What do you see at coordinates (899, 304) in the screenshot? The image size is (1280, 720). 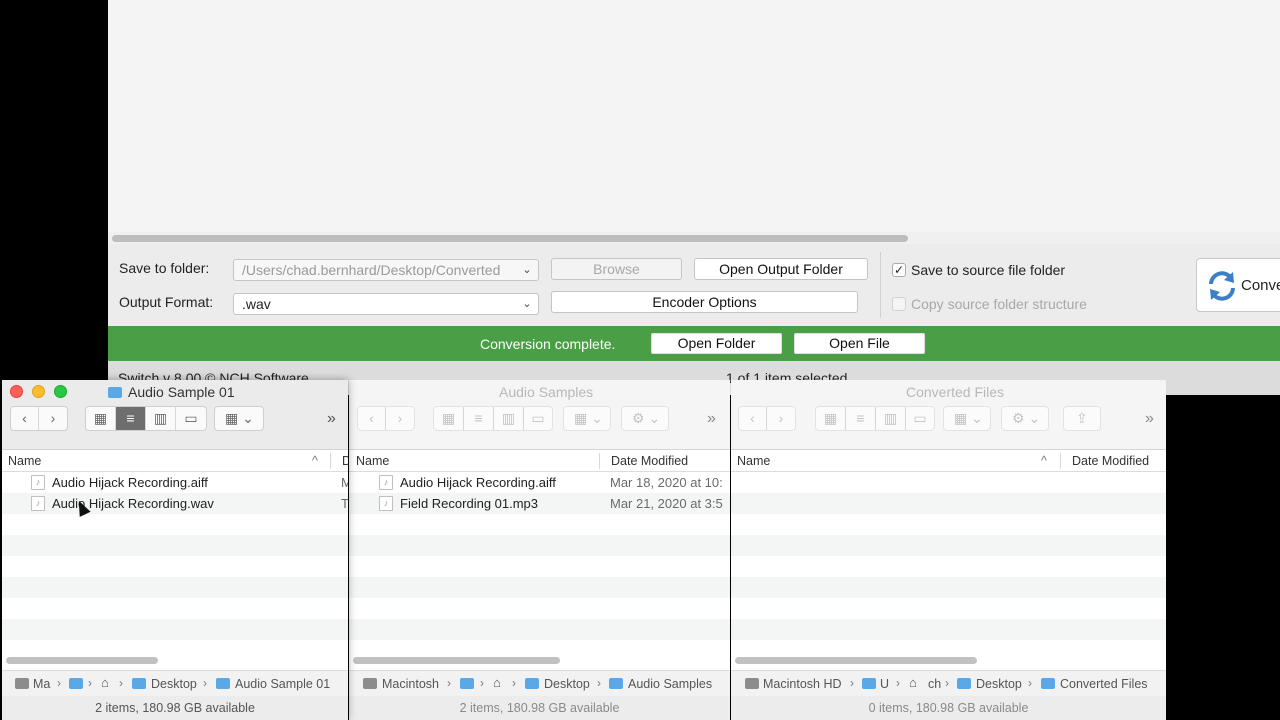 I see `copy-structure-checkbox` at bounding box center [899, 304].